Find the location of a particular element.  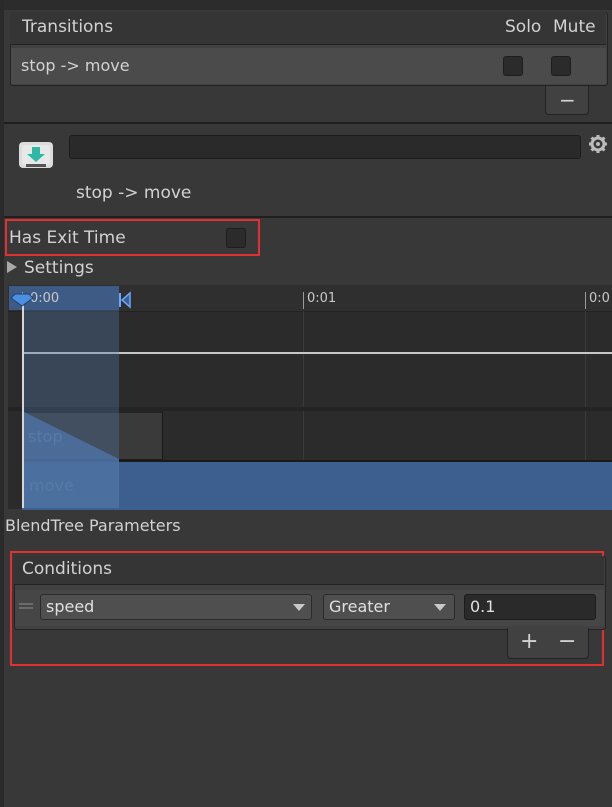

solo-checkbox is located at coordinates (513, 66).